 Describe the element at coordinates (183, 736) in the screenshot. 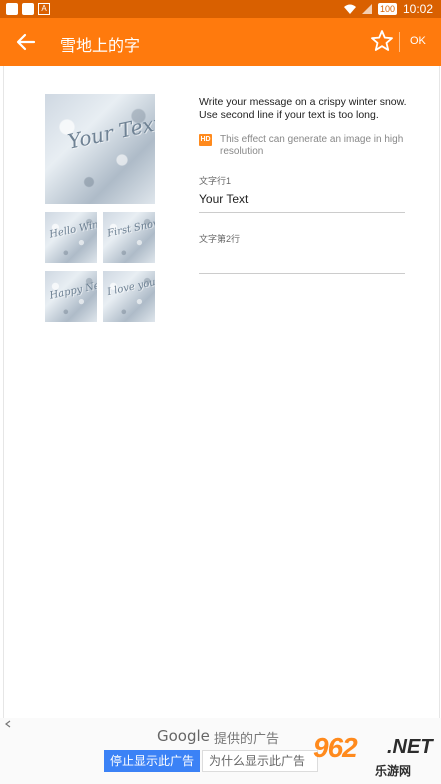

I see `google-logo: Google` at that location.